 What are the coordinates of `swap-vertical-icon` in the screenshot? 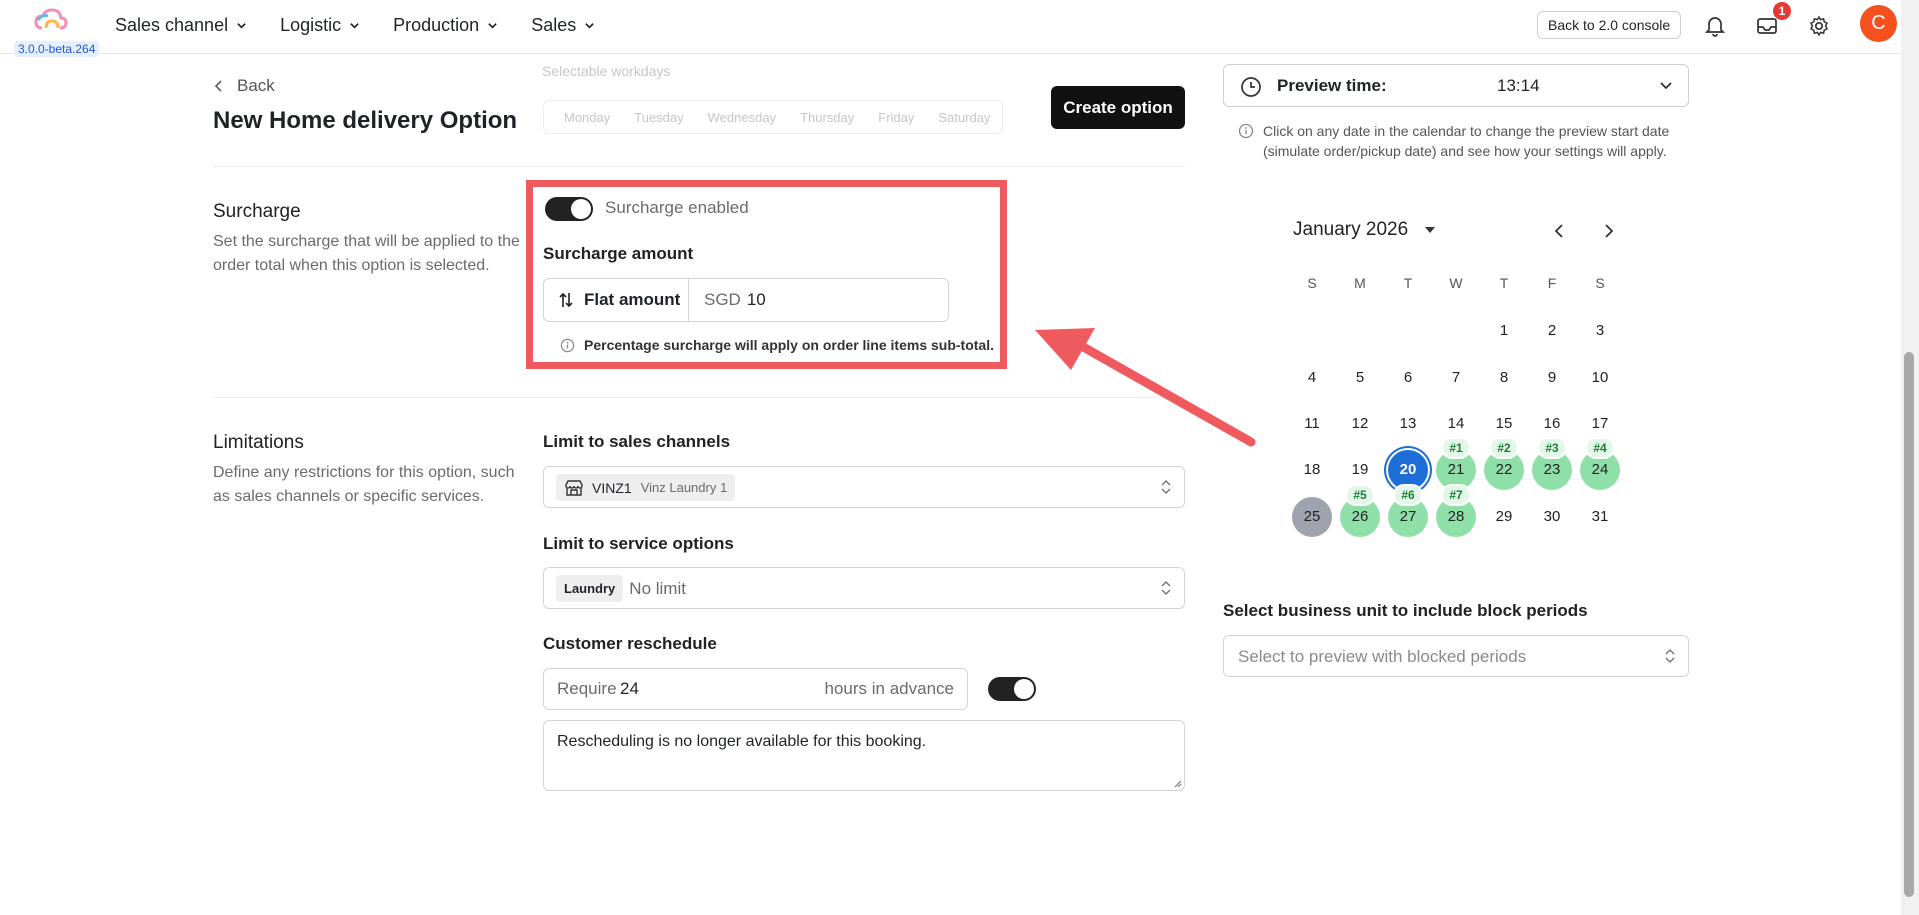 It's located at (566, 300).